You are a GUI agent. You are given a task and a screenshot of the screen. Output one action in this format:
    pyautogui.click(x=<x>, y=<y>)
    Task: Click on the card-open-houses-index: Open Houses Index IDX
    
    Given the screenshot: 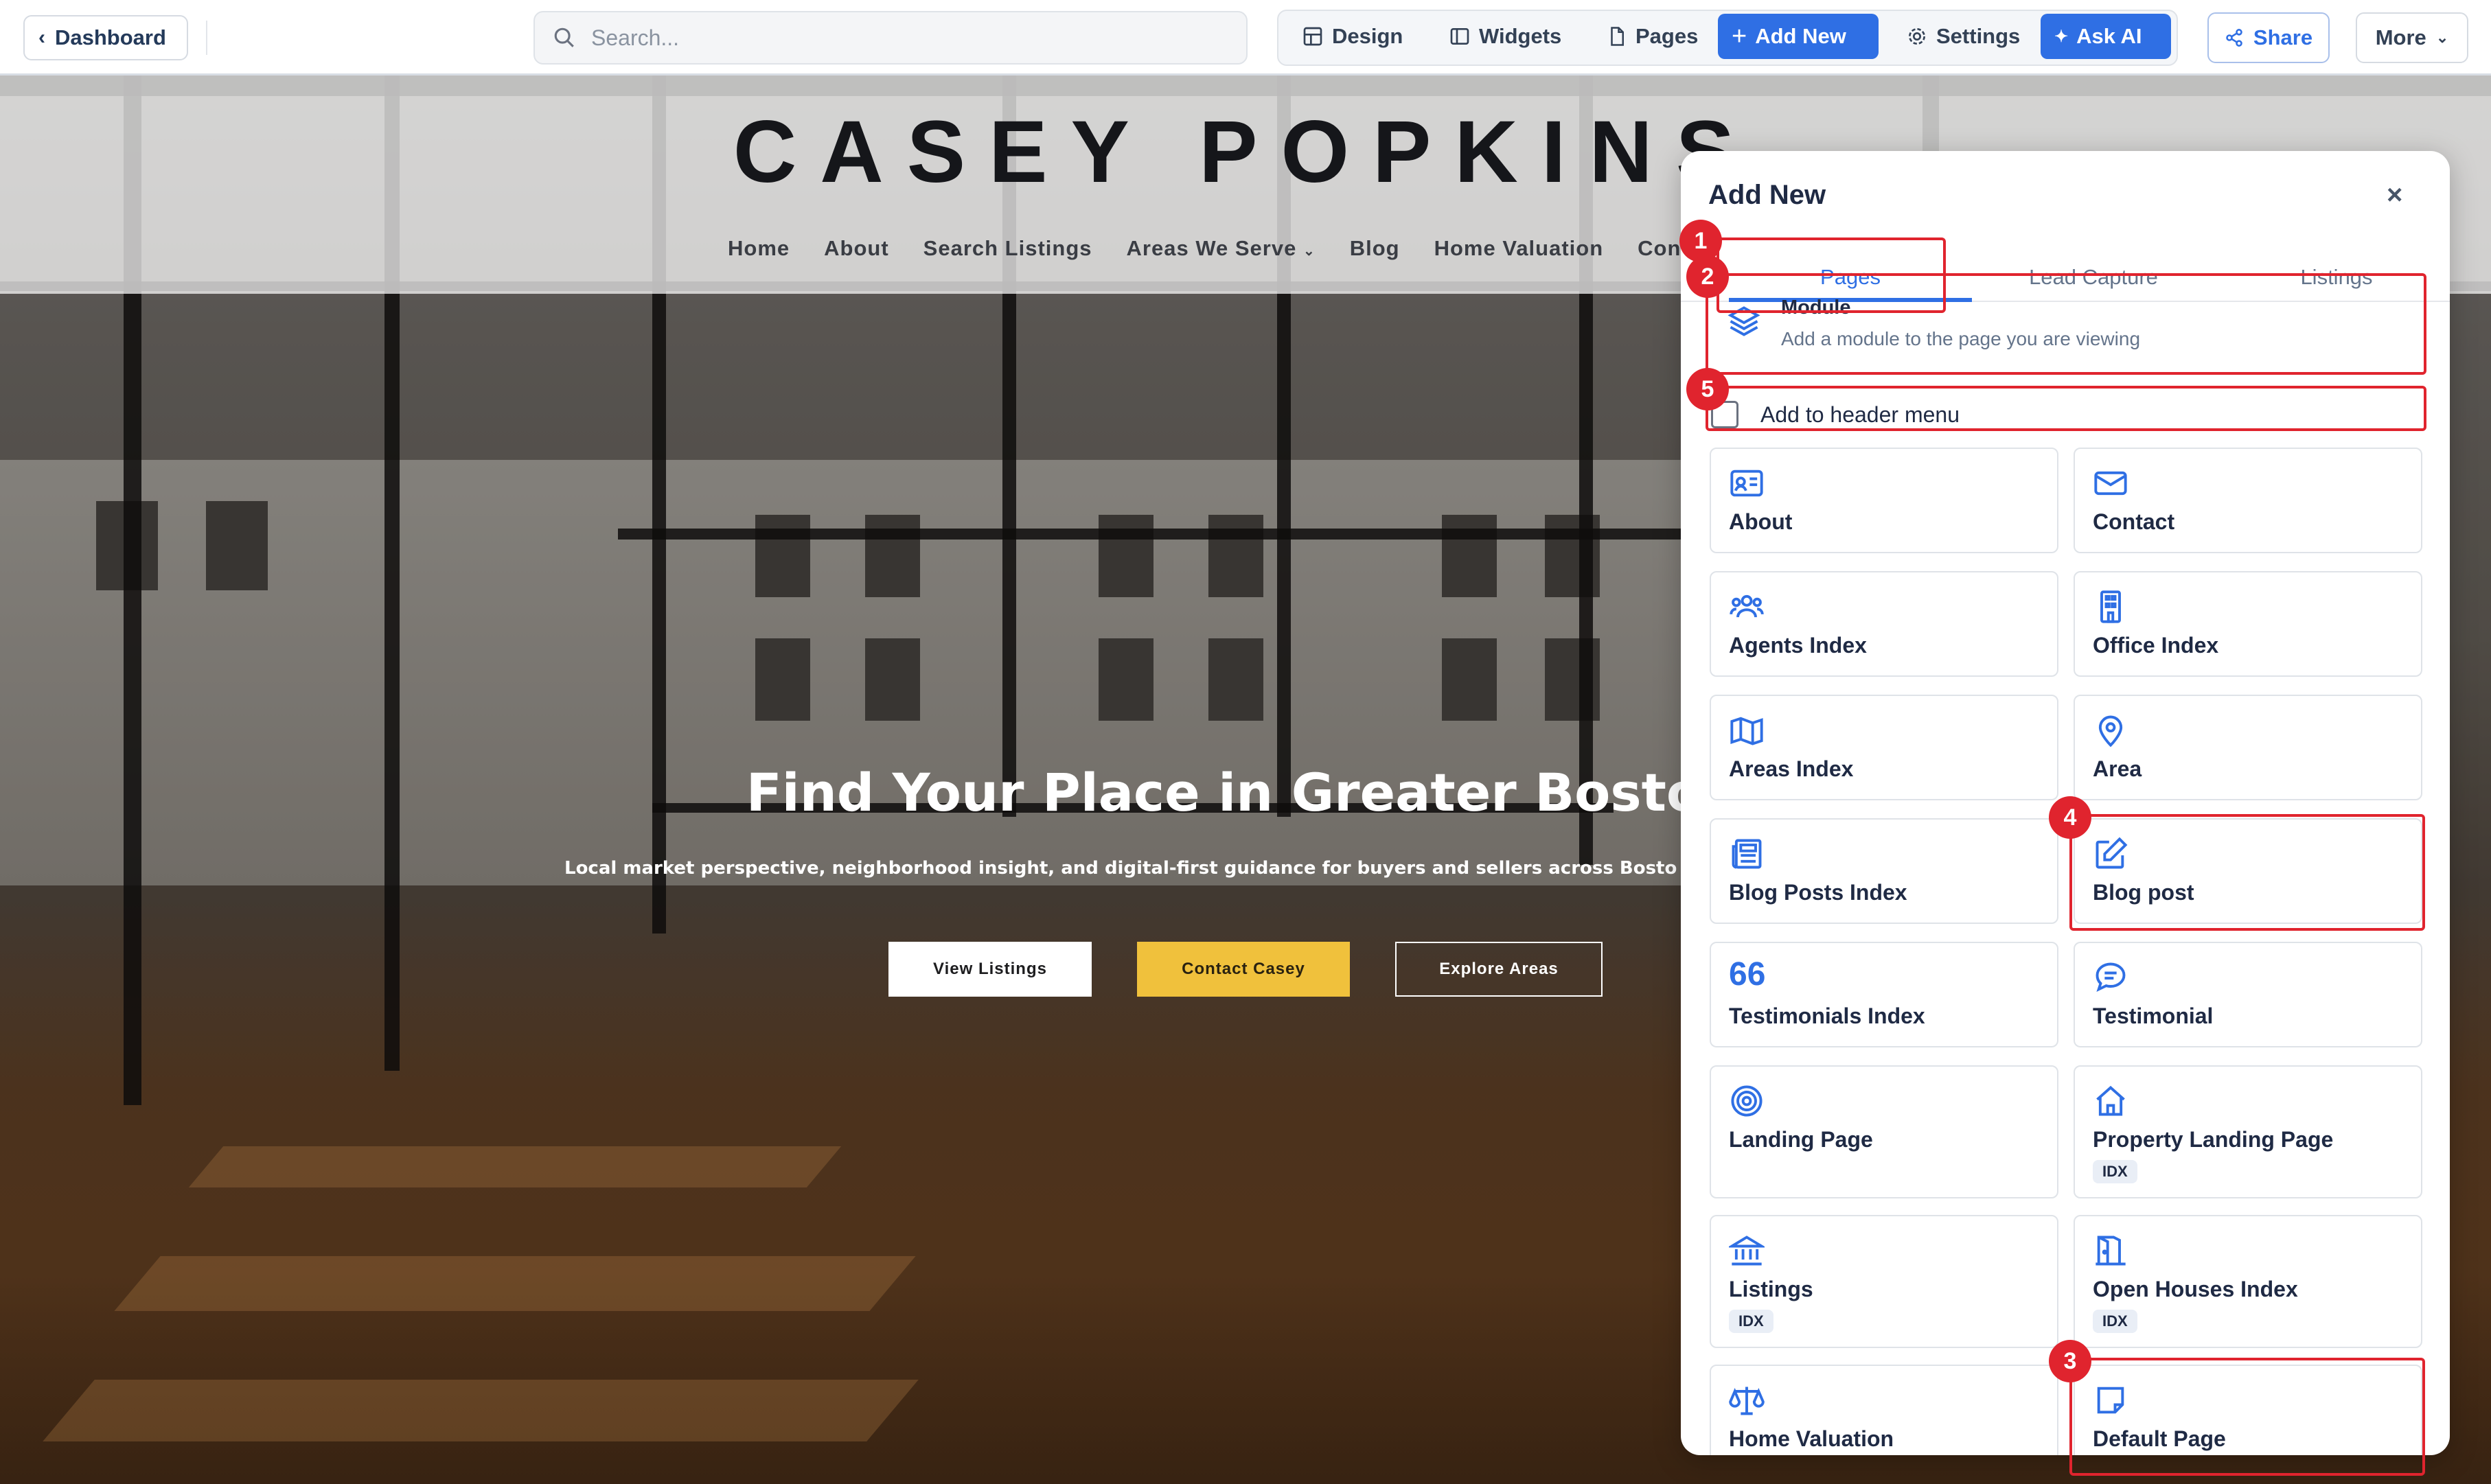 What is the action you would take?
    pyautogui.click(x=2248, y=1281)
    